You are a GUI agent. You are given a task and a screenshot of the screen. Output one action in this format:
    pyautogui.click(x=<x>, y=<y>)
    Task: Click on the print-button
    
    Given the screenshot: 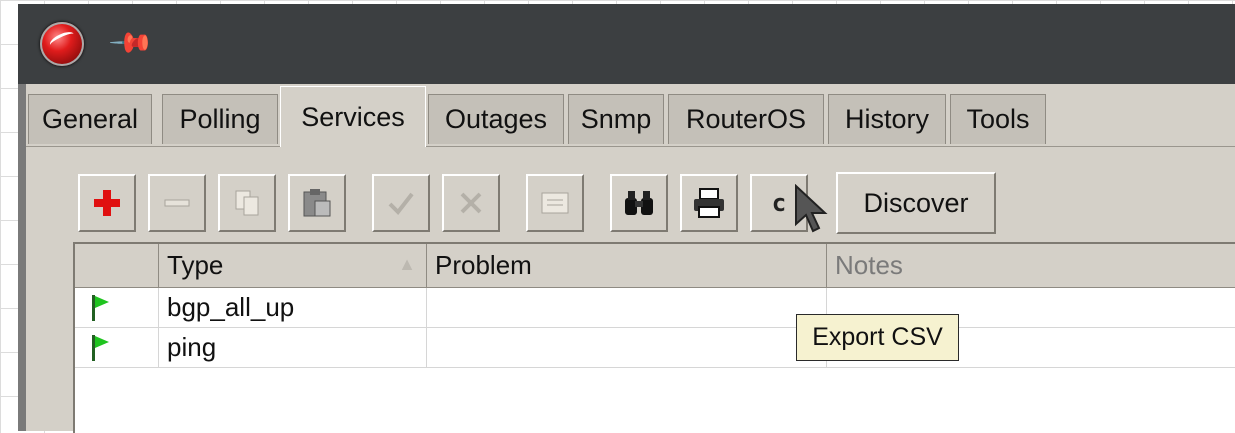 What is the action you would take?
    pyautogui.click(x=709, y=203)
    